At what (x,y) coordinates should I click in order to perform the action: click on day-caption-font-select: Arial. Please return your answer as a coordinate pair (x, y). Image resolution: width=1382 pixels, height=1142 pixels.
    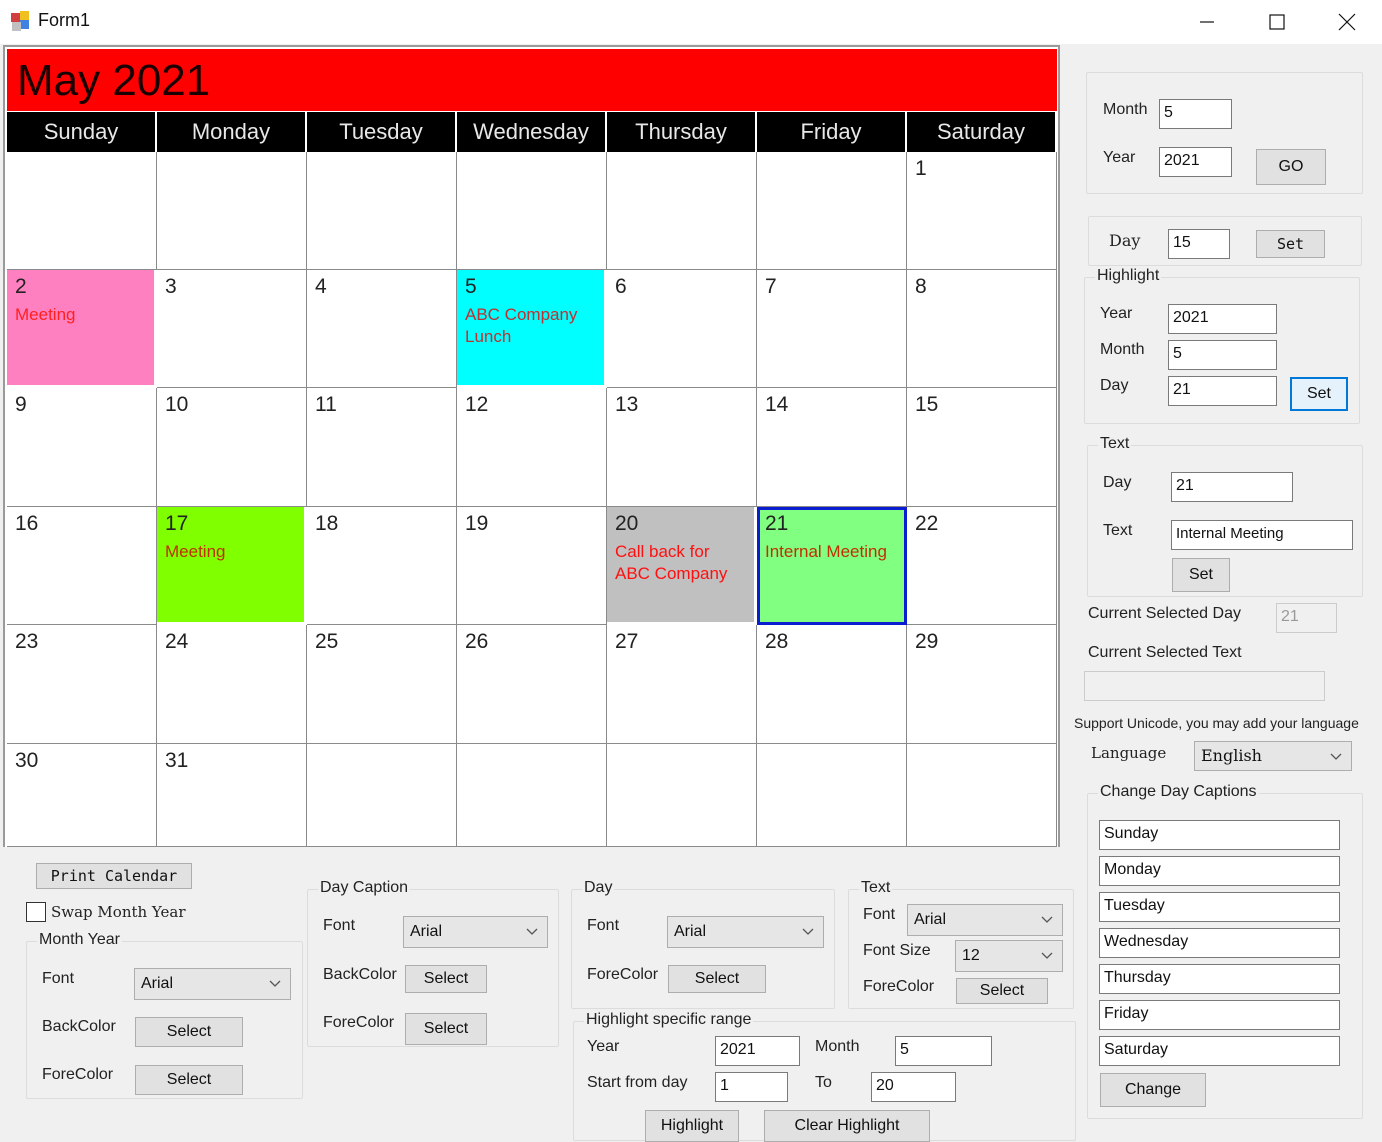
    Looking at the image, I should click on (475, 932).